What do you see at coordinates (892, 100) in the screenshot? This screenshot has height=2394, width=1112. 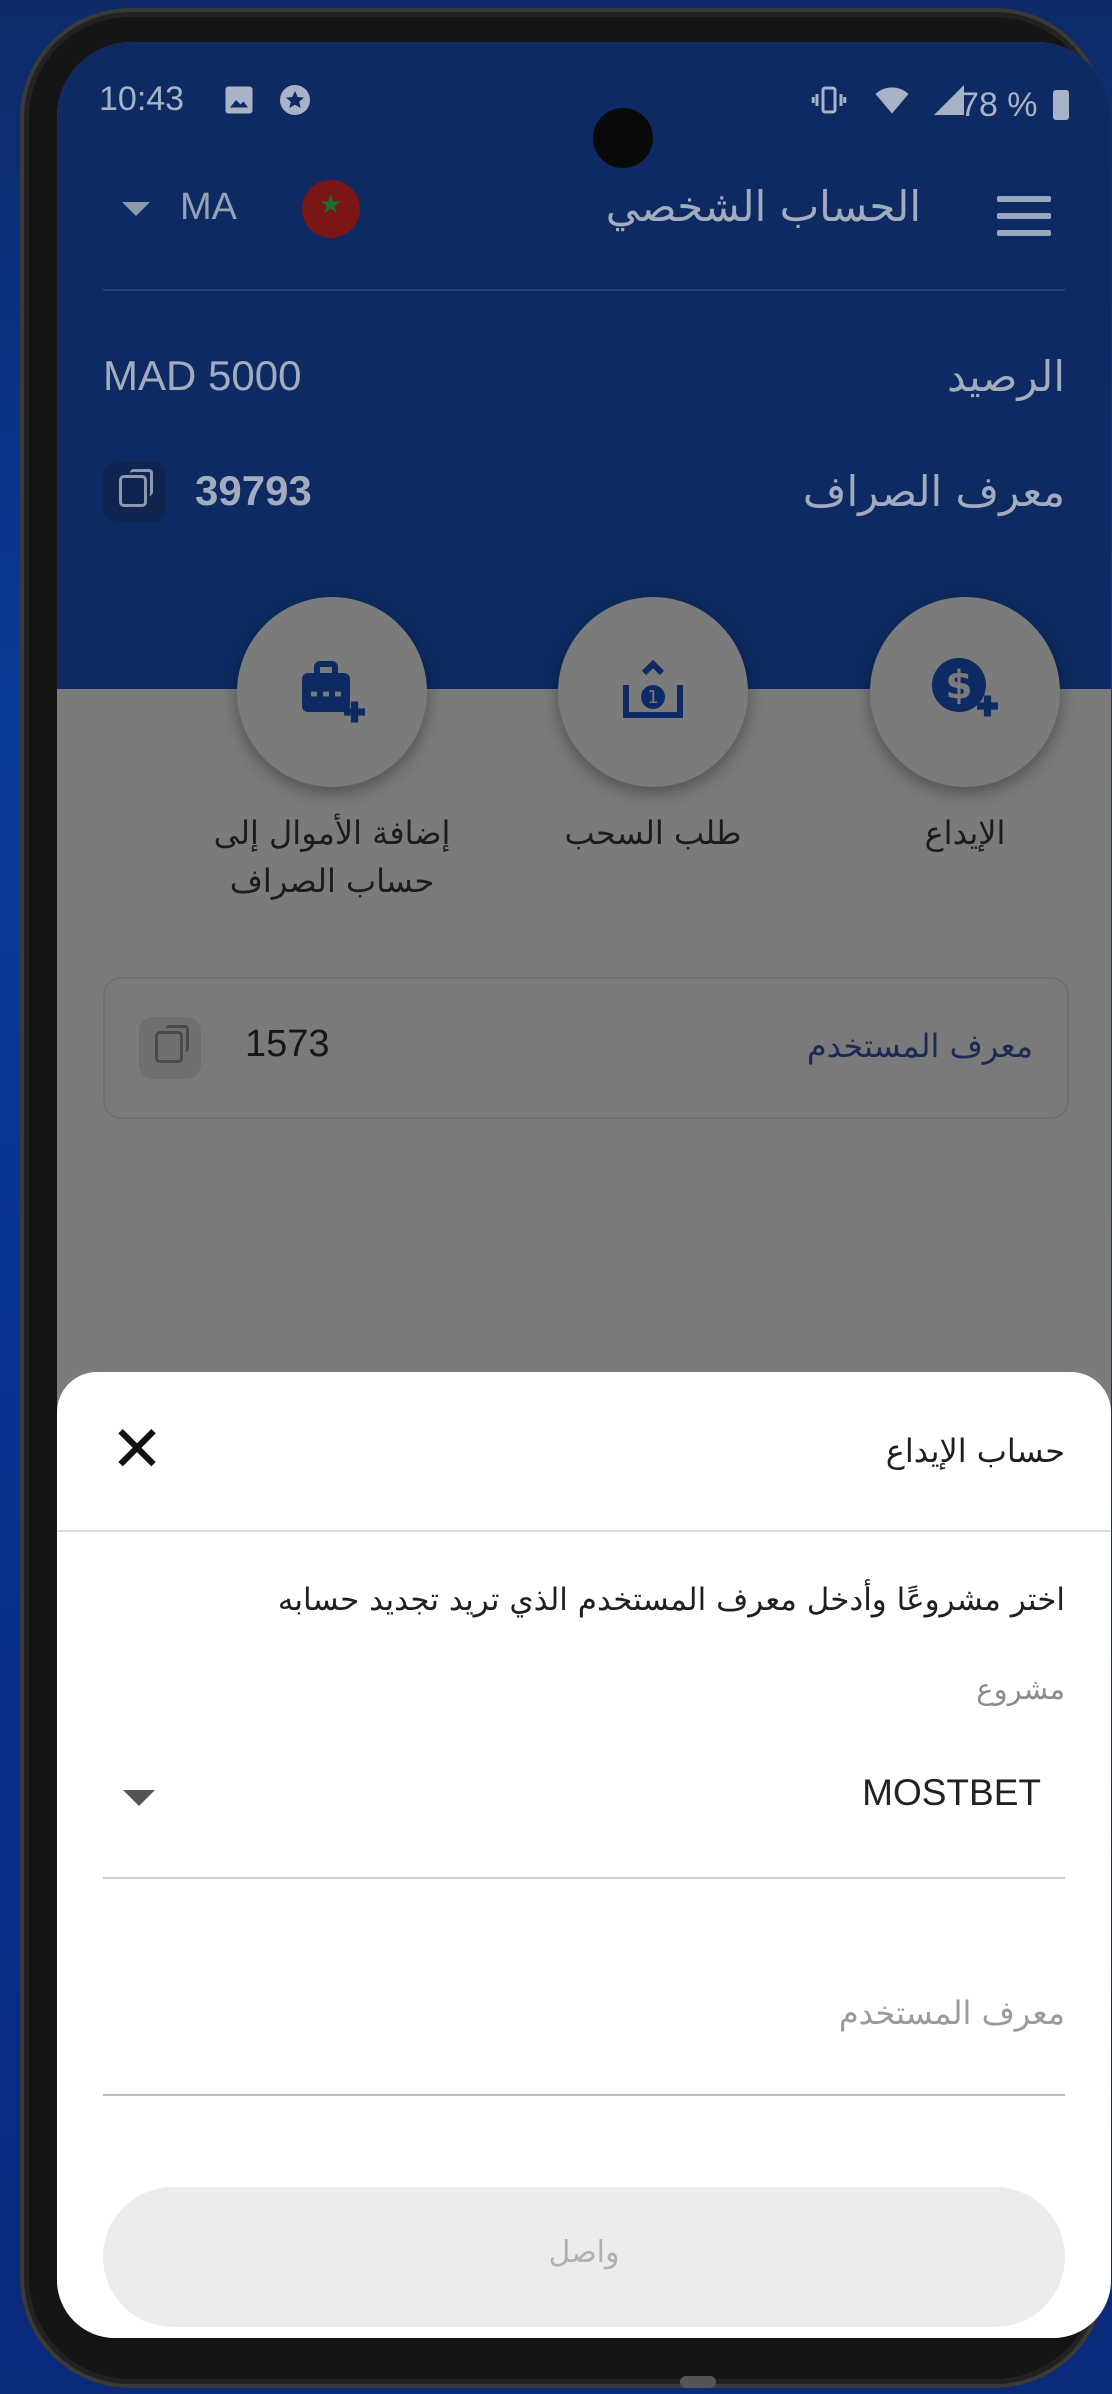 I see `wifi-icon` at bounding box center [892, 100].